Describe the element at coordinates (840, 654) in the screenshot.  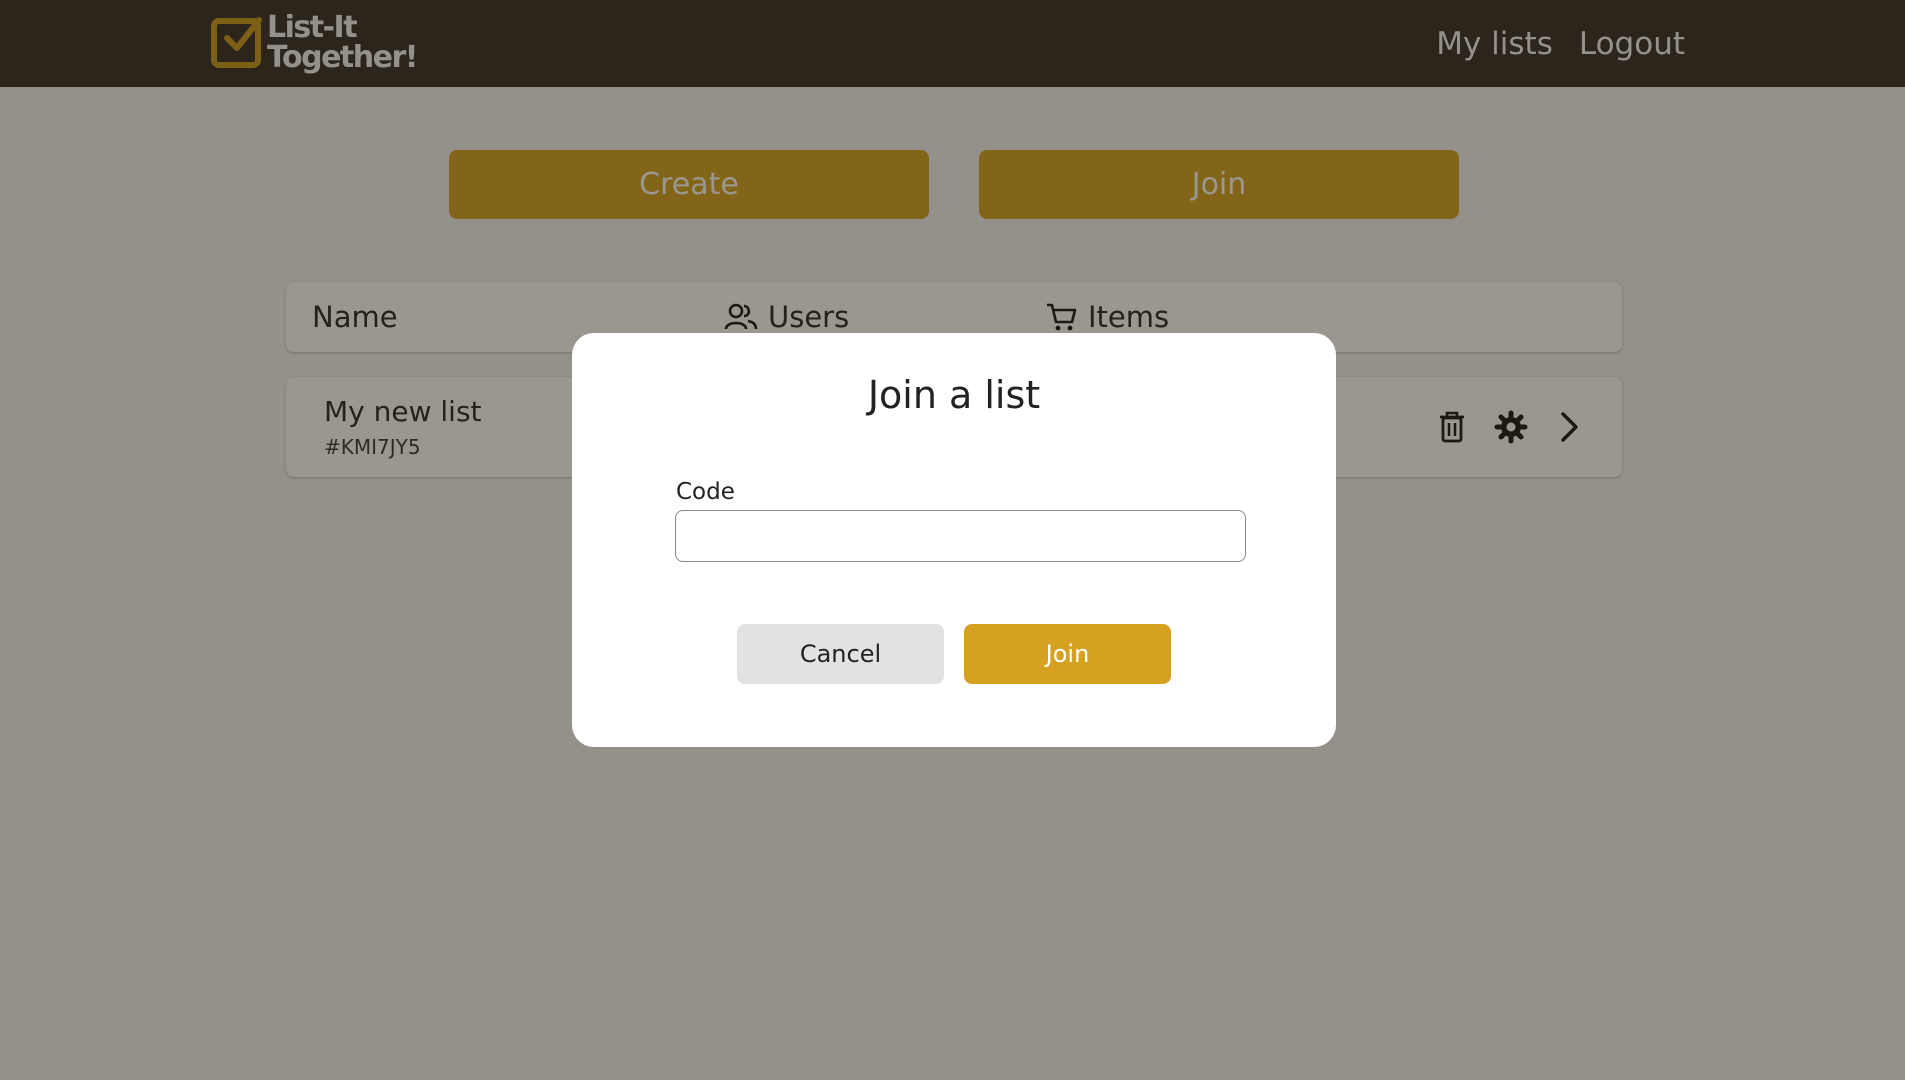
I see `cancel-button: Cancel` at that location.